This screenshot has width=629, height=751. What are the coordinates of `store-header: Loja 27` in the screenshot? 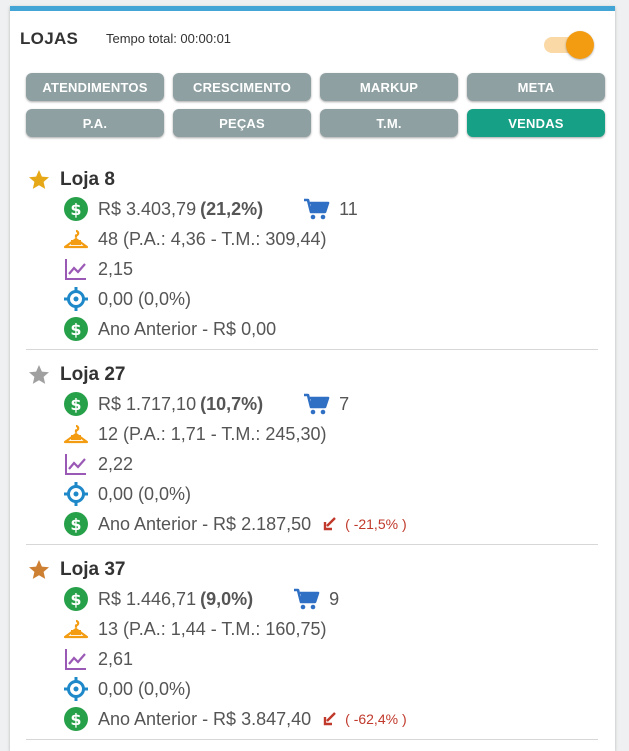 It's located at (75, 375).